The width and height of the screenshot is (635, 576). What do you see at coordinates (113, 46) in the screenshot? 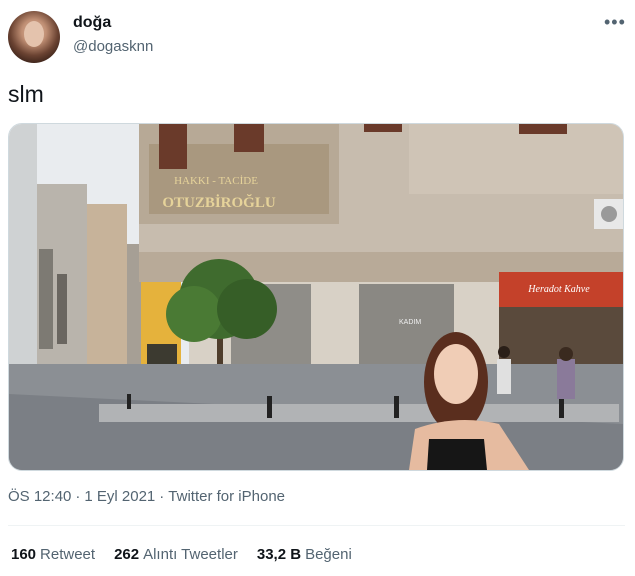
I see `user-handle: @dogasknn` at bounding box center [113, 46].